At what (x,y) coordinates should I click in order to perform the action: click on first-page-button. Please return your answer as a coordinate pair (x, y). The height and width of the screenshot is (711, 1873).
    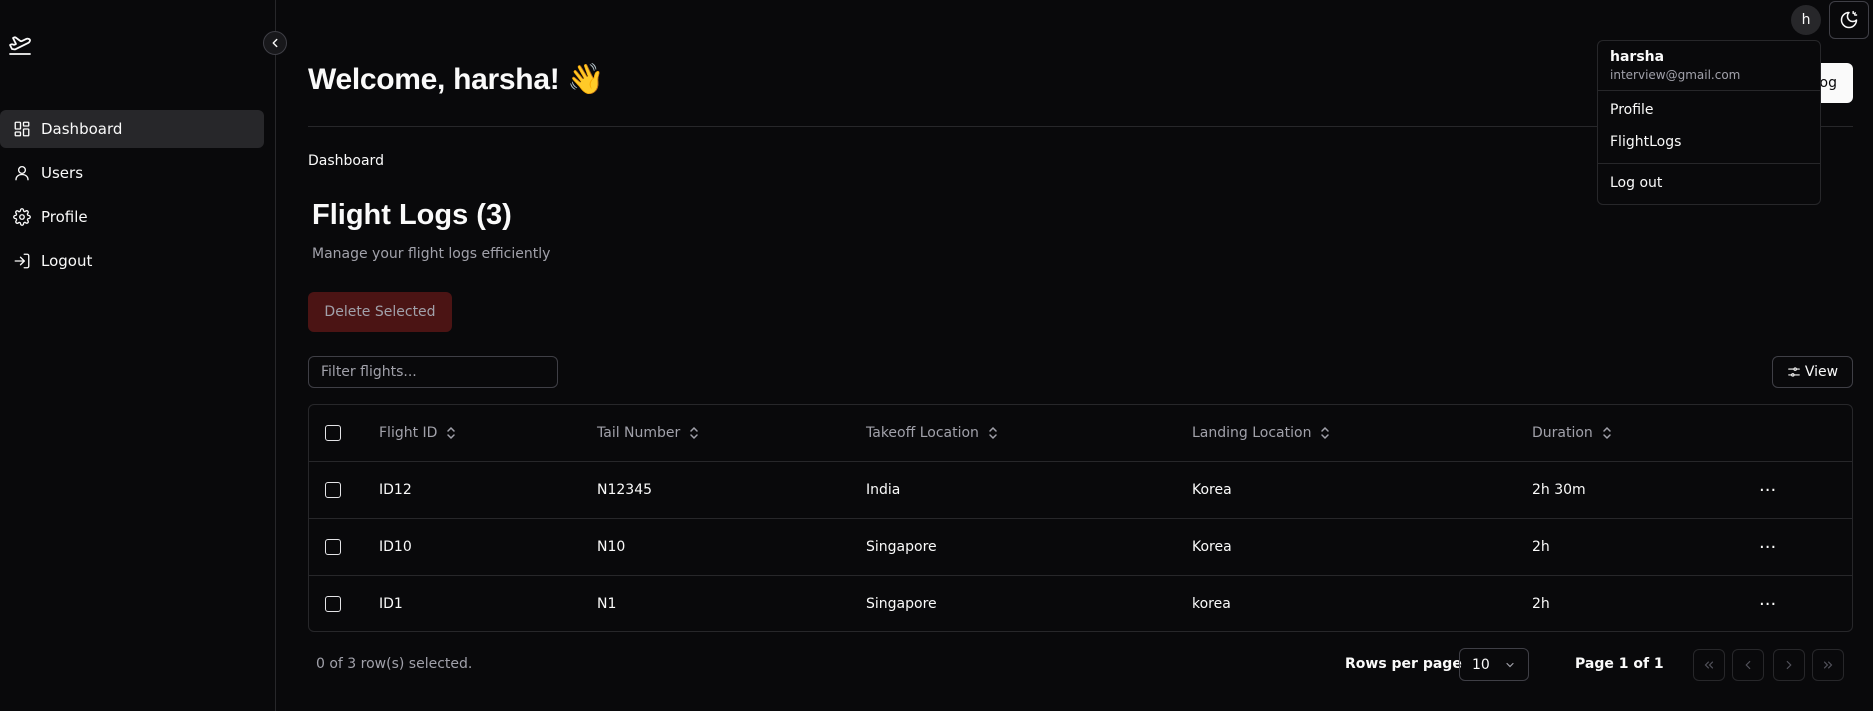
    Looking at the image, I should click on (1709, 665).